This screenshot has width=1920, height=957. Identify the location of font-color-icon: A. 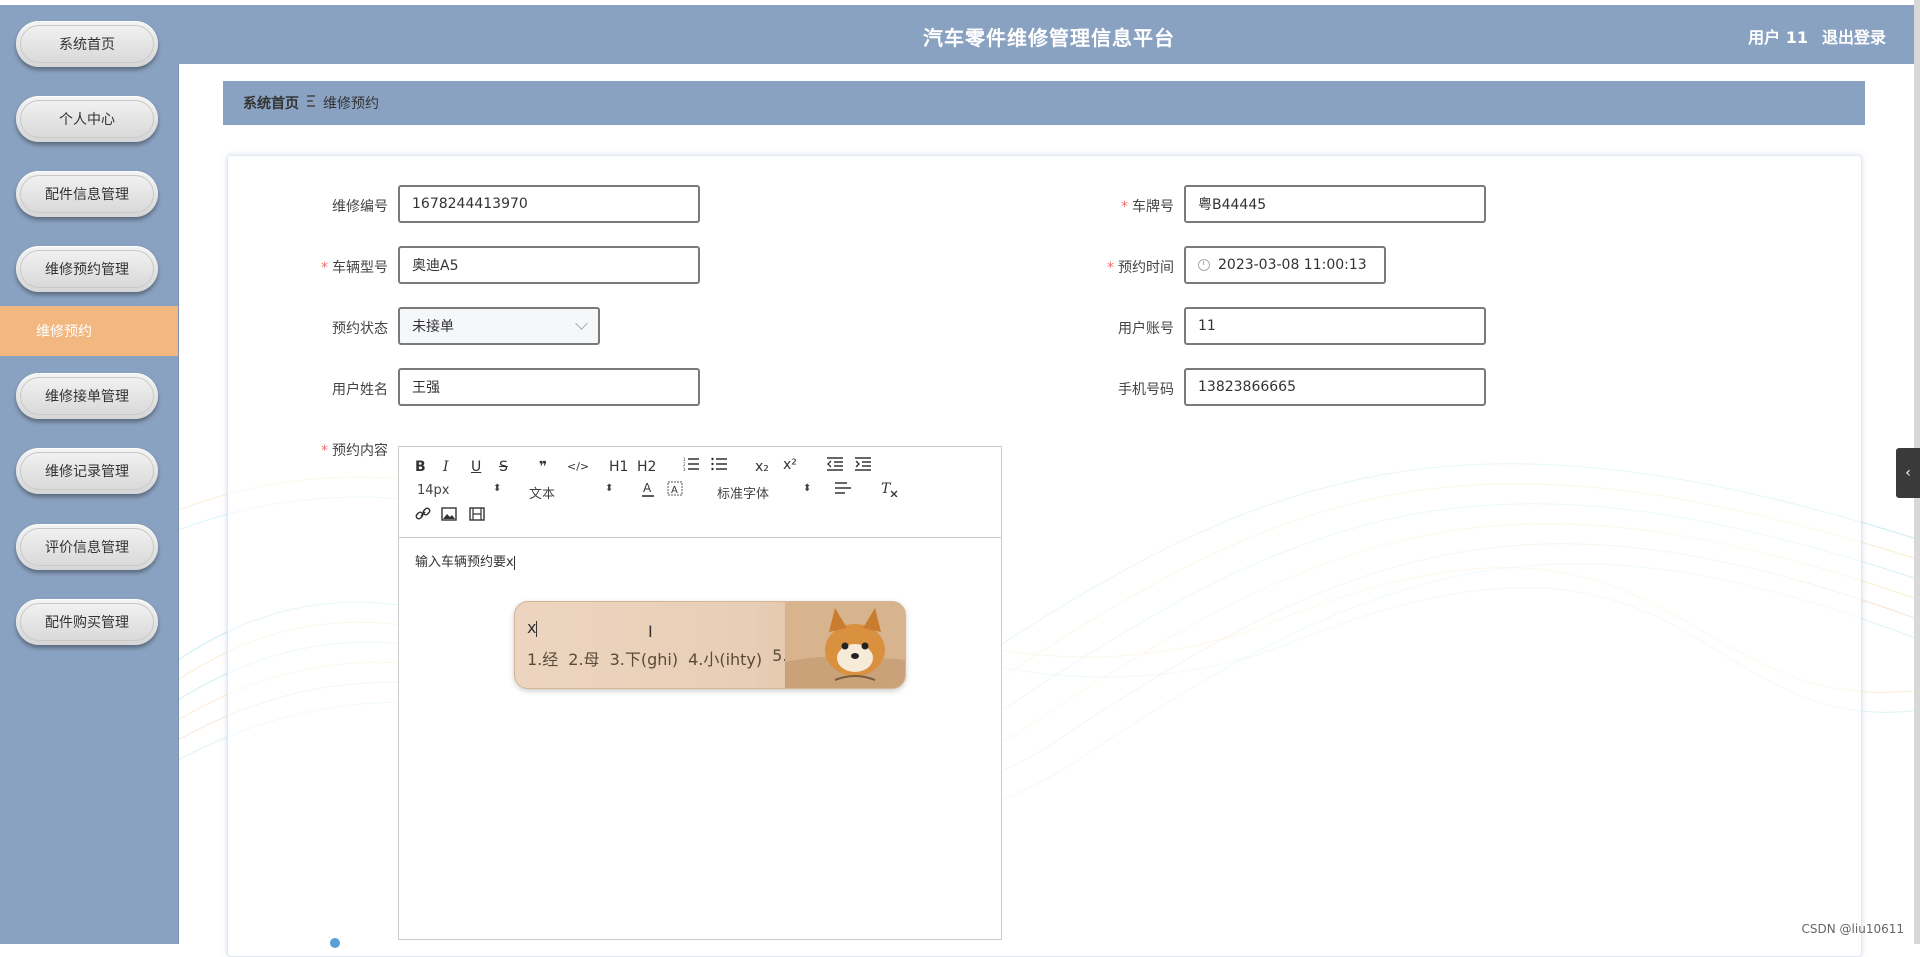
(648, 491).